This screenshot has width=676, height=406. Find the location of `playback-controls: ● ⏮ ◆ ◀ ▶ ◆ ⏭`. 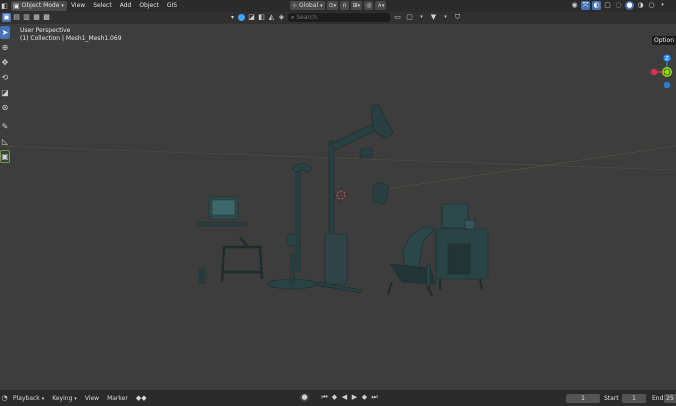

playback-controls: ● ⏮ ◆ ◀ ▶ ◆ ⏭ is located at coordinates (339, 397).